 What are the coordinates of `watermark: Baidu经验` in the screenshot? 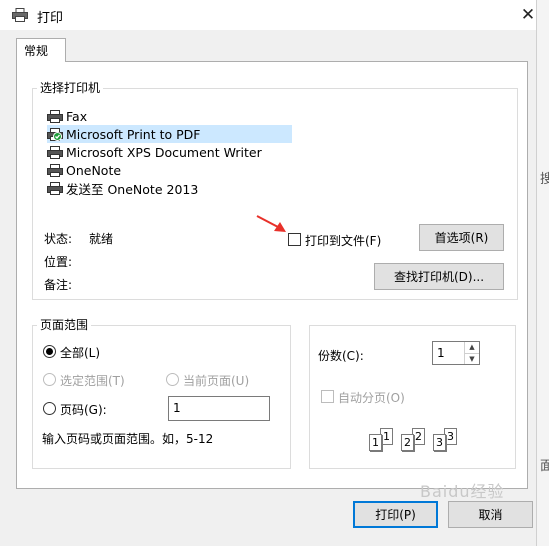 It's located at (462, 491).